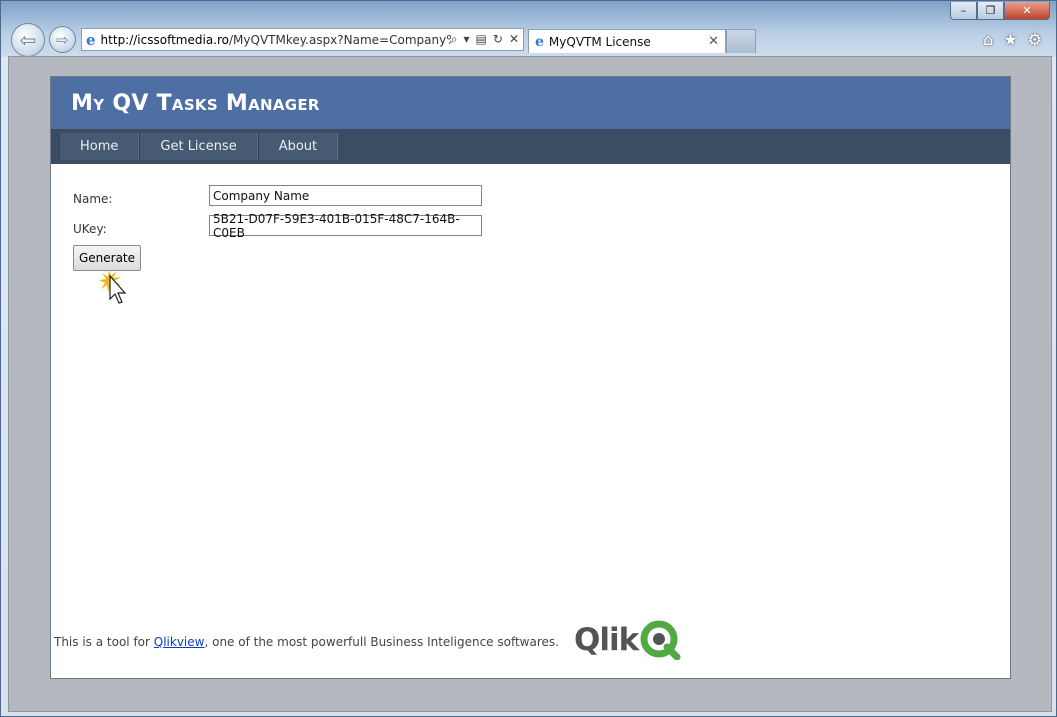 The height and width of the screenshot is (717, 1057). What do you see at coordinates (530, 146) in the screenshot?
I see `nav-bar: Home Get License About` at bounding box center [530, 146].